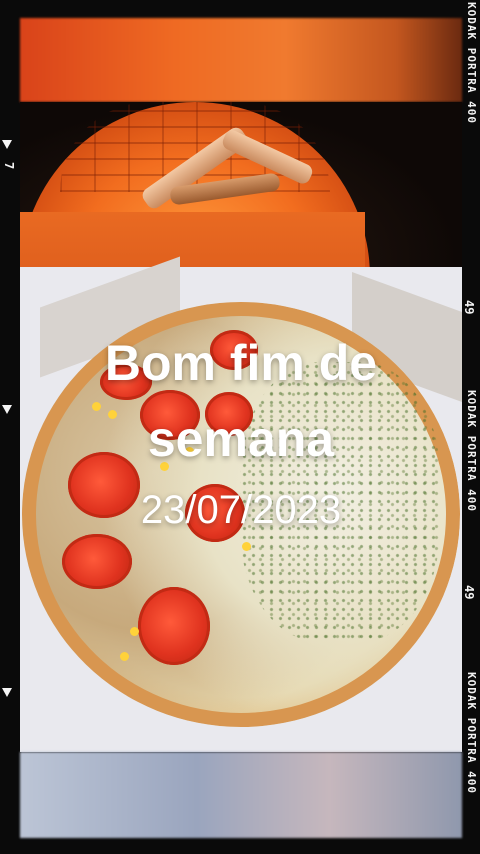 This screenshot has height=854, width=480. Describe the element at coordinates (241, 401) in the screenshot. I see `weekend-greeting-title: Bom fim de semana` at that location.